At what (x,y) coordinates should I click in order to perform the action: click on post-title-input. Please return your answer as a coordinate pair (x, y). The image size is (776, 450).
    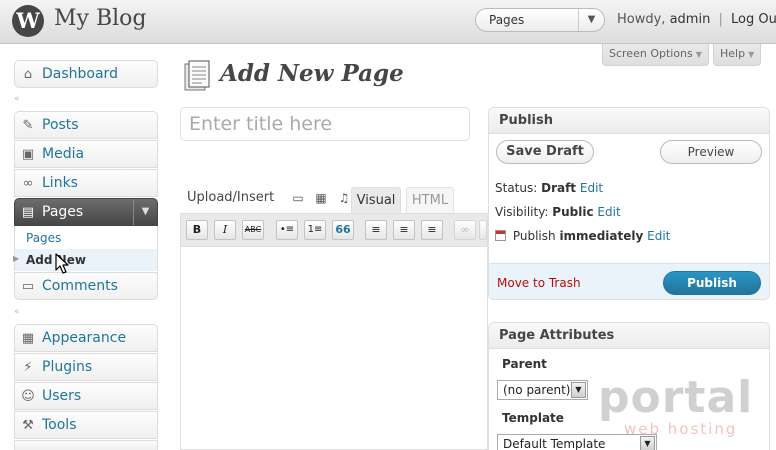
    Looking at the image, I should click on (325, 124).